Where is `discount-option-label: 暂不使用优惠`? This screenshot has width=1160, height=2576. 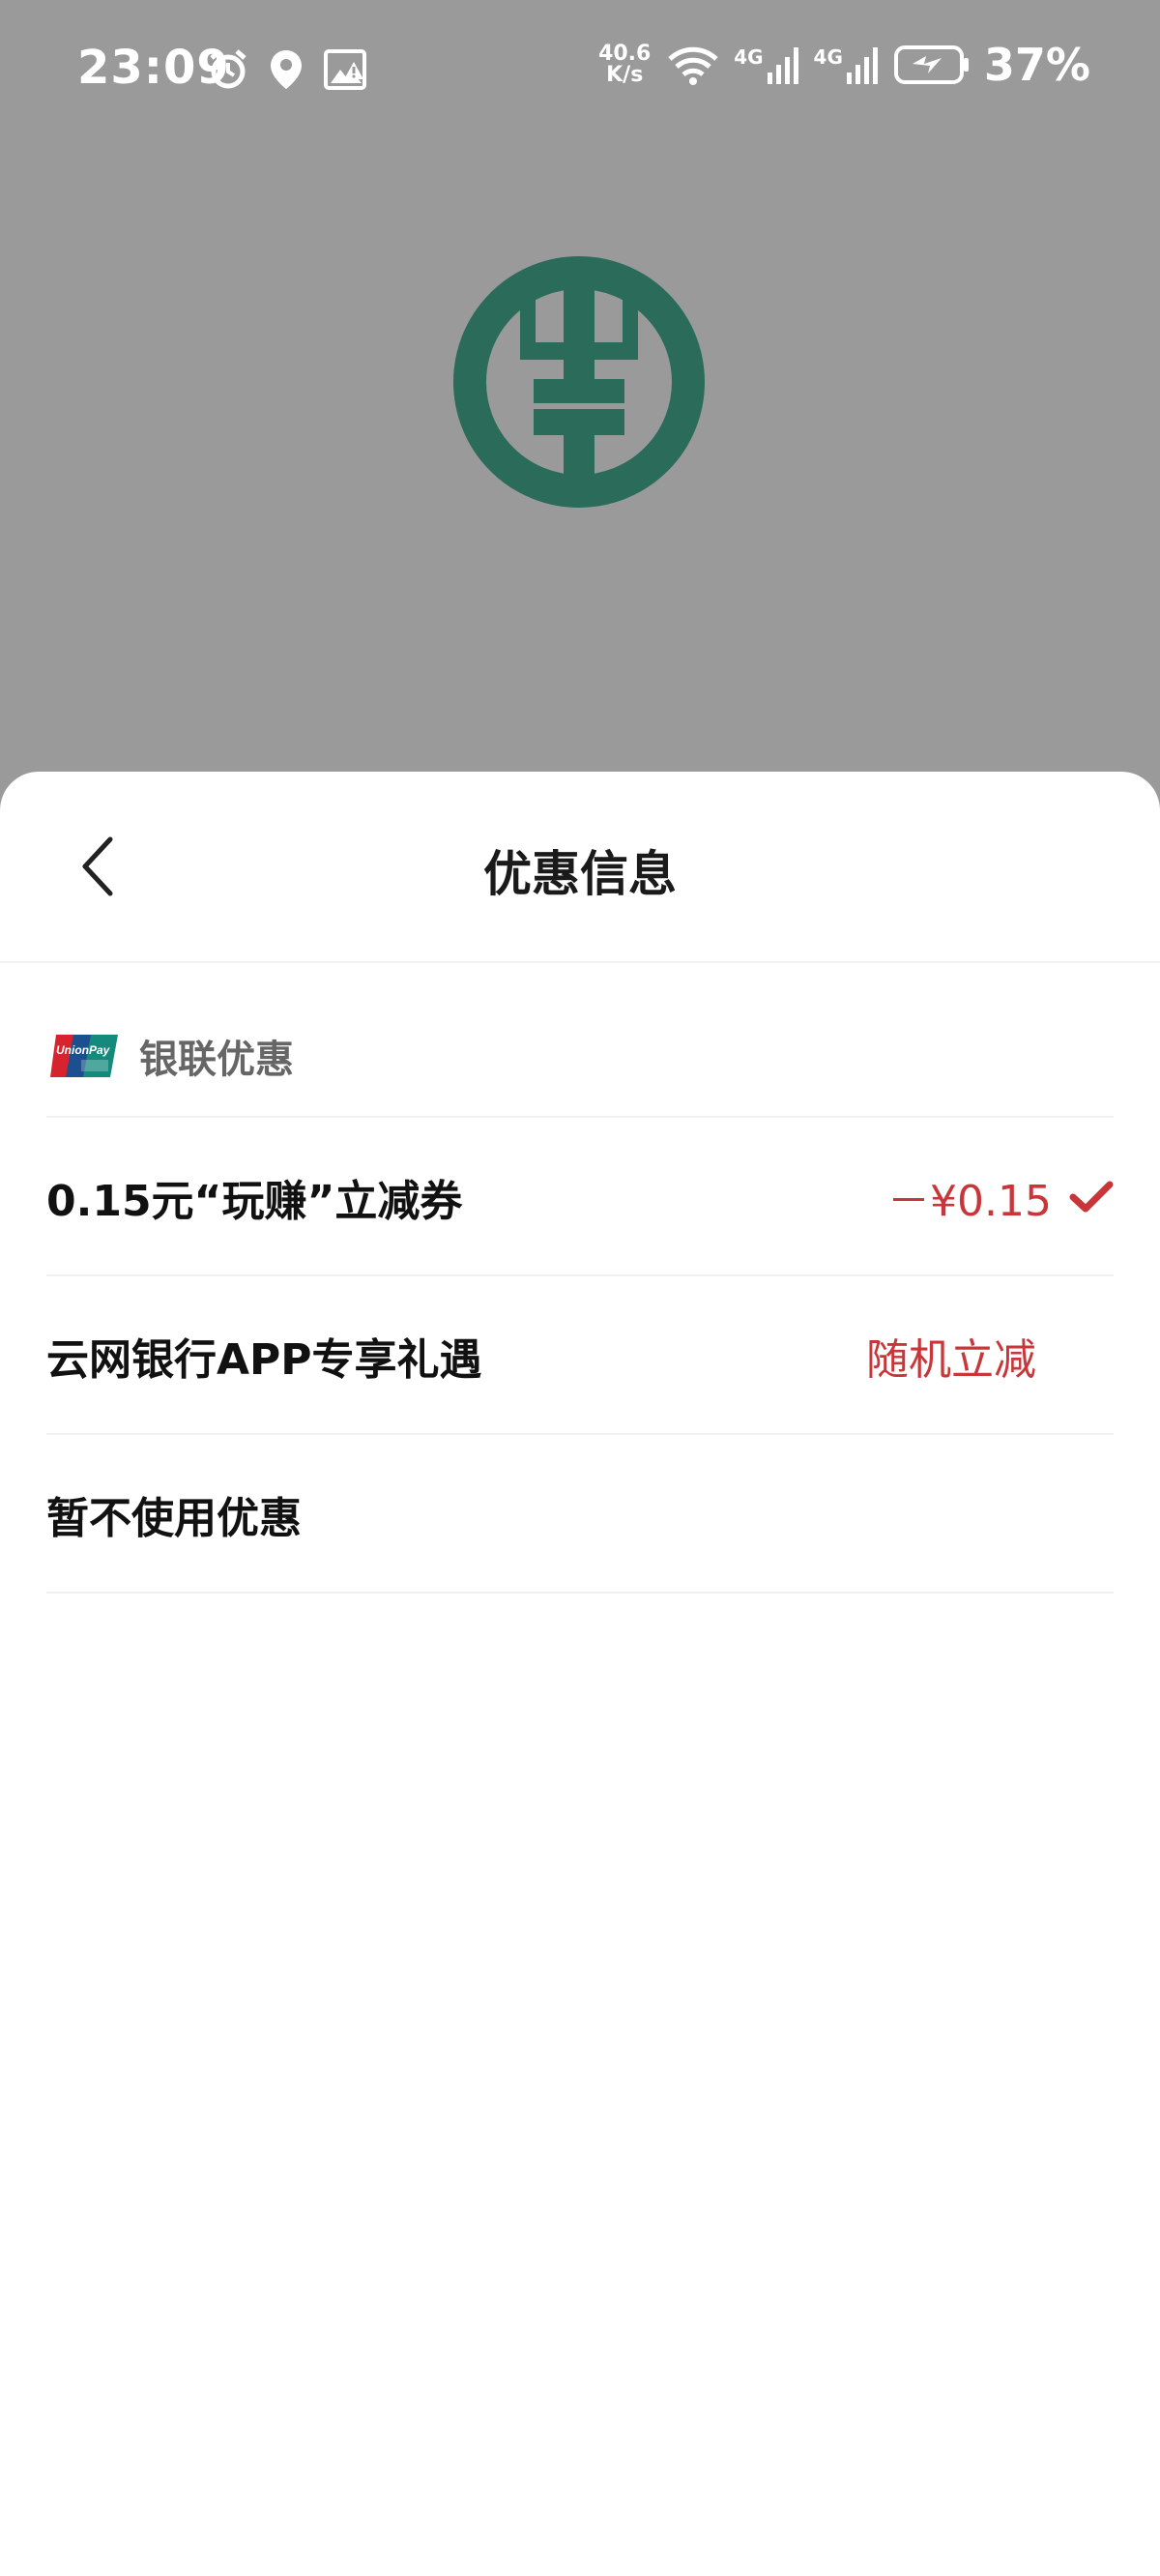
discount-option-label: 暂不使用优惠 is located at coordinates (174, 1518).